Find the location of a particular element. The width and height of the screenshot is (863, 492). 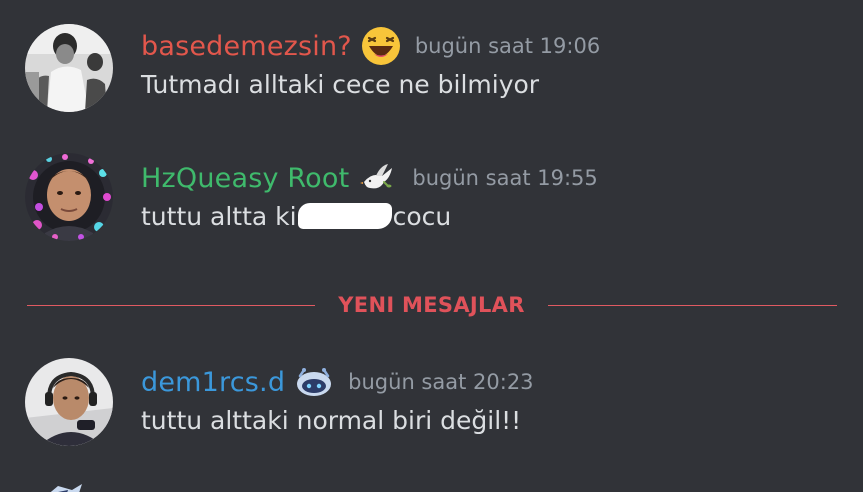

new-messages-divider: YENI MESAJLAR is located at coordinates (432, 305).